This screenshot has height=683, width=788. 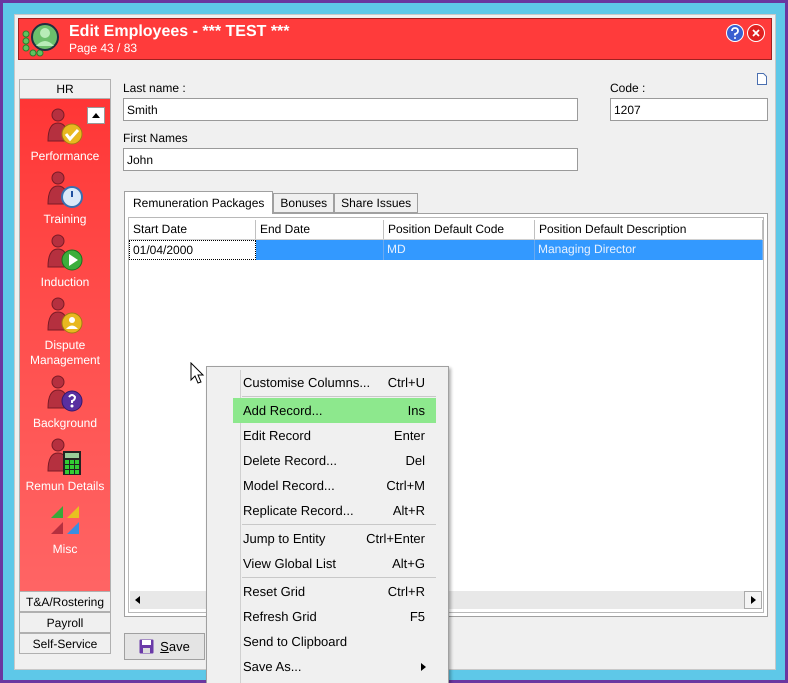 I want to click on table-cell: Managing Director, so click(x=649, y=250).